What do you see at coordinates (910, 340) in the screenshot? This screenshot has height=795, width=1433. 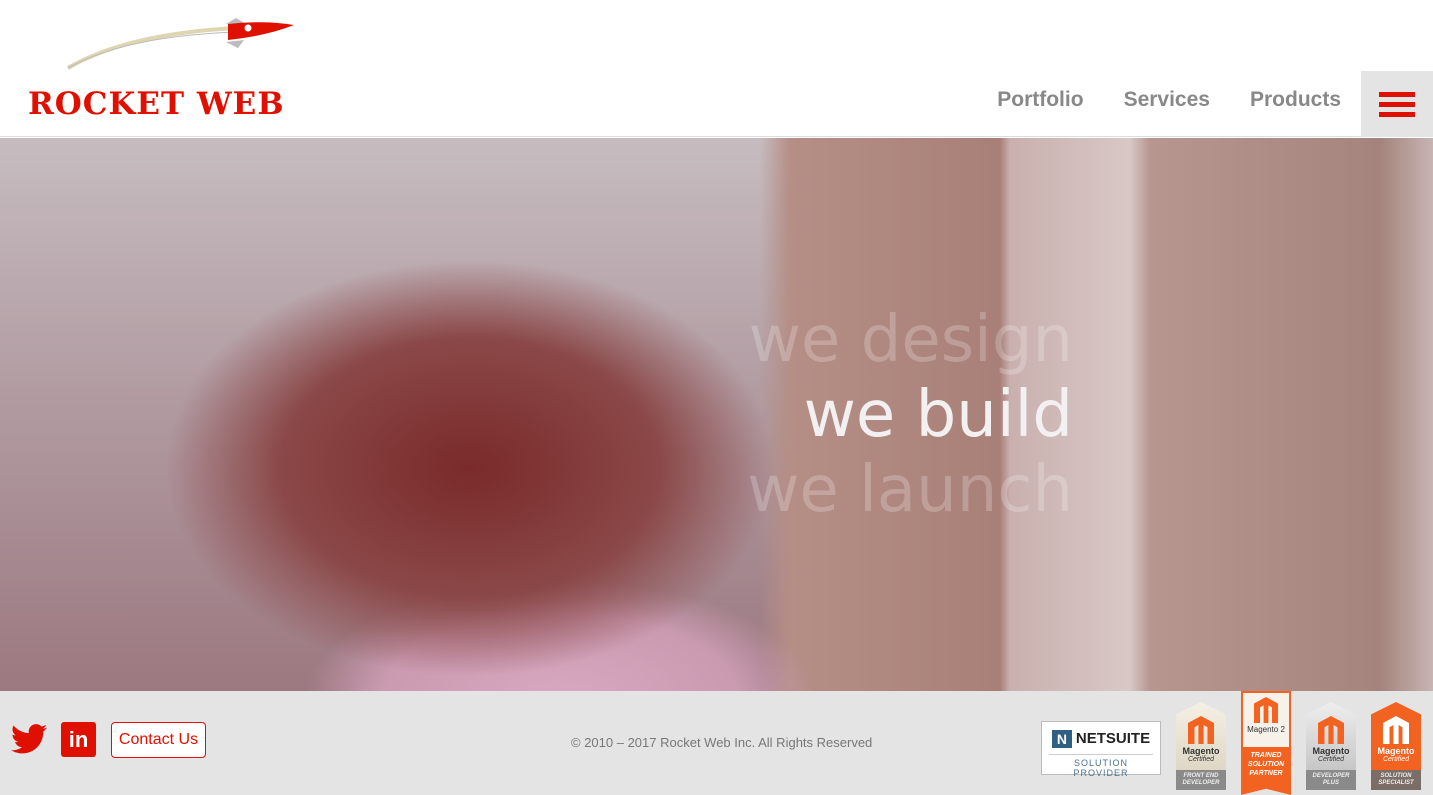 I see `tagline-design: we design` at bounding box center [910, 340].